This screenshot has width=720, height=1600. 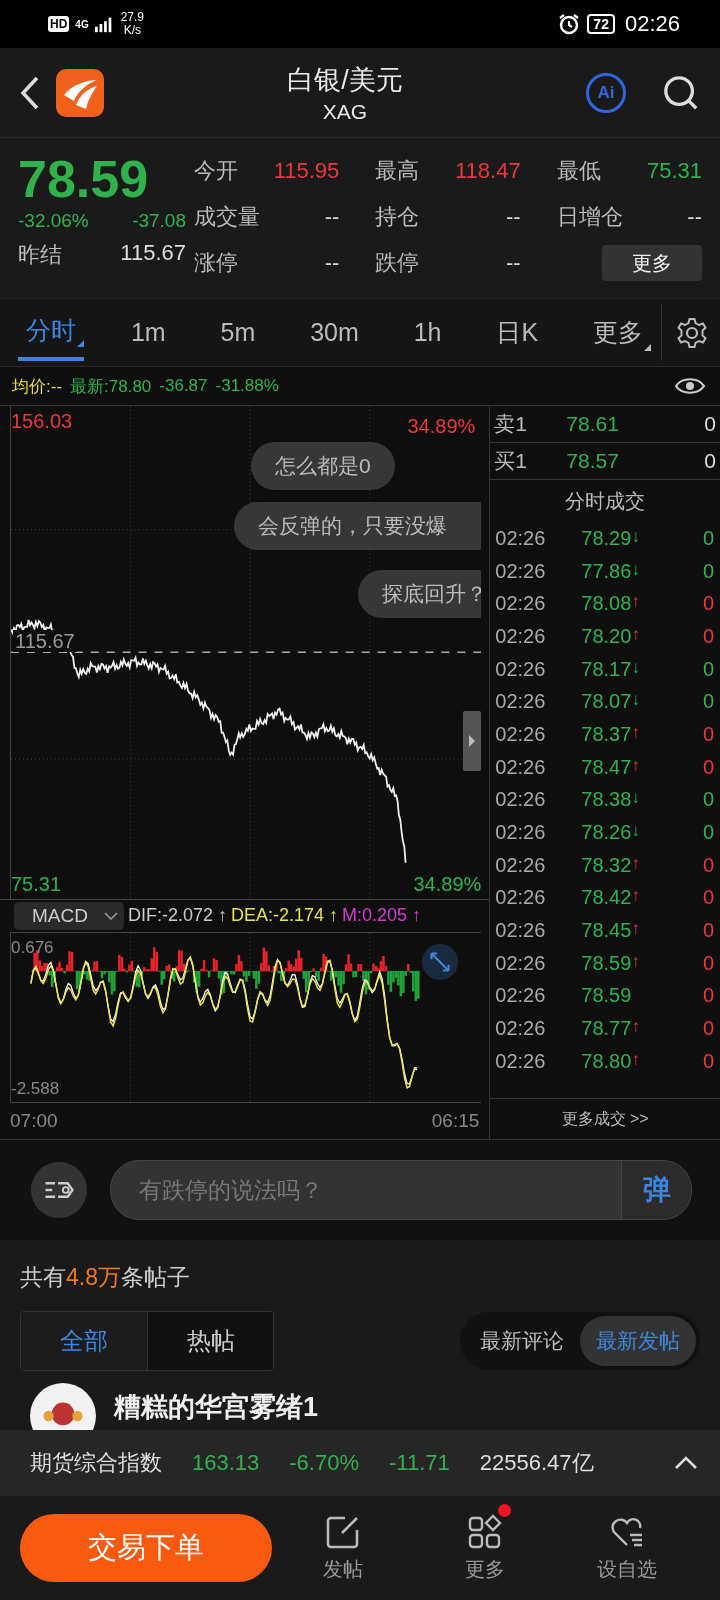 I want to click on stat-value: 115.67, so click(x=153, y=253).